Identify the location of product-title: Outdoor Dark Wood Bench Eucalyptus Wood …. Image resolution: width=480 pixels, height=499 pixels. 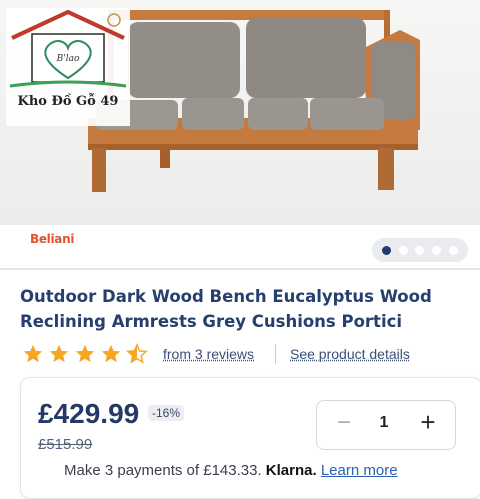
(240, 309).